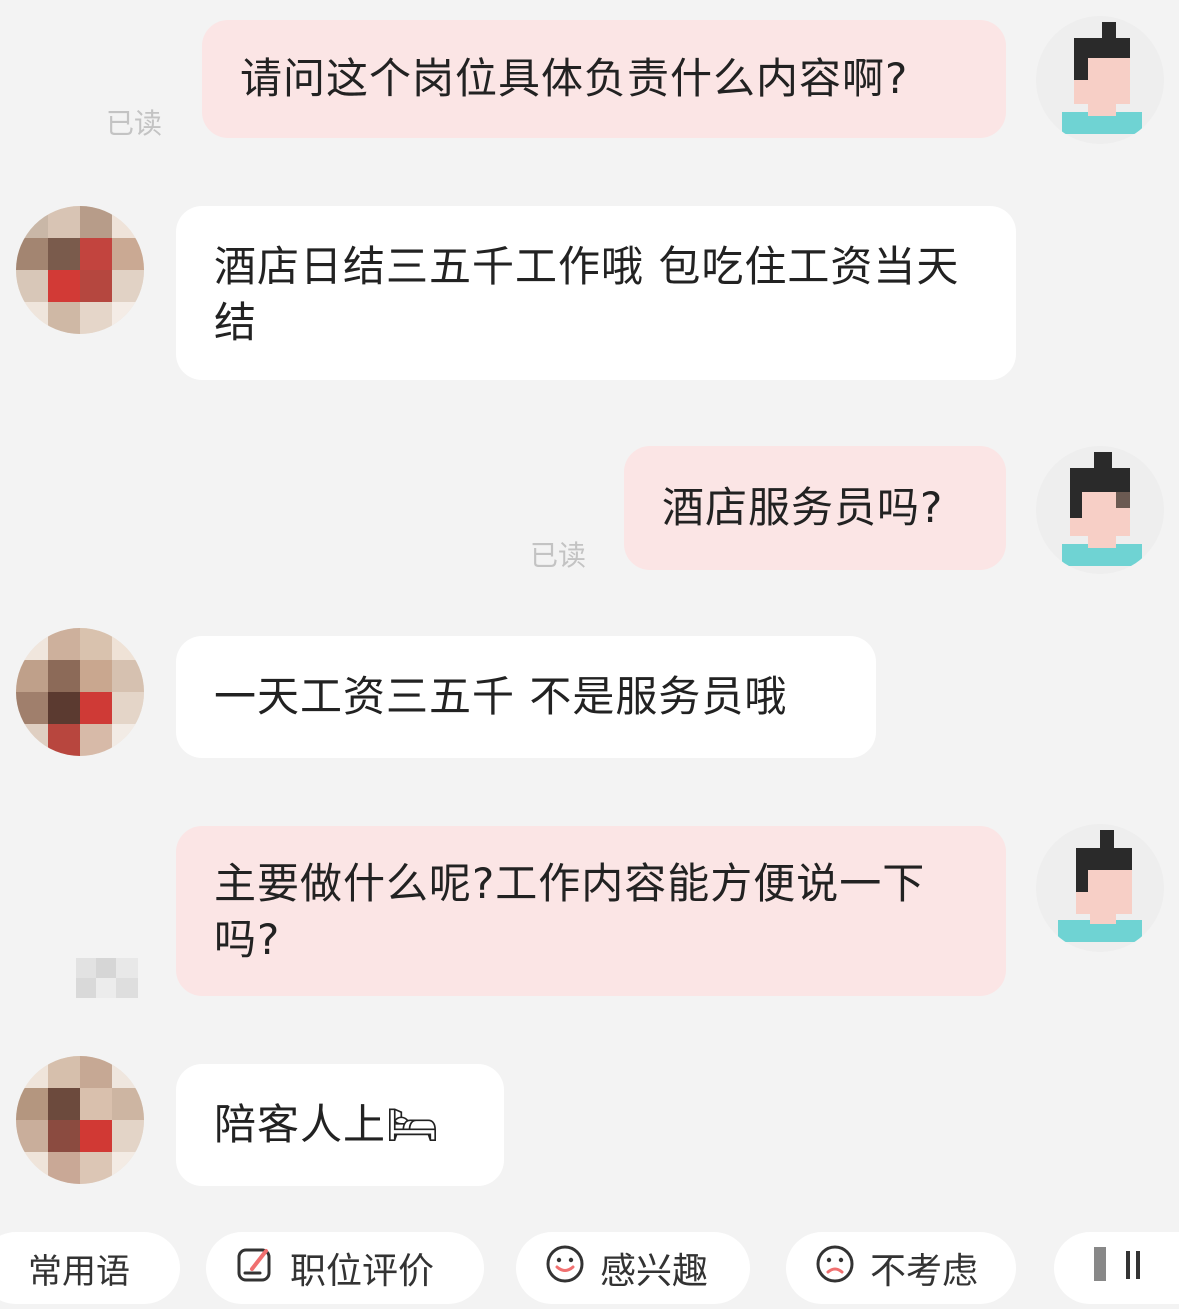 Image resolution: width=1179 pixels, height=1309 pixels. I want to click on job-review-label: 职位评价, so click(362, 1271).